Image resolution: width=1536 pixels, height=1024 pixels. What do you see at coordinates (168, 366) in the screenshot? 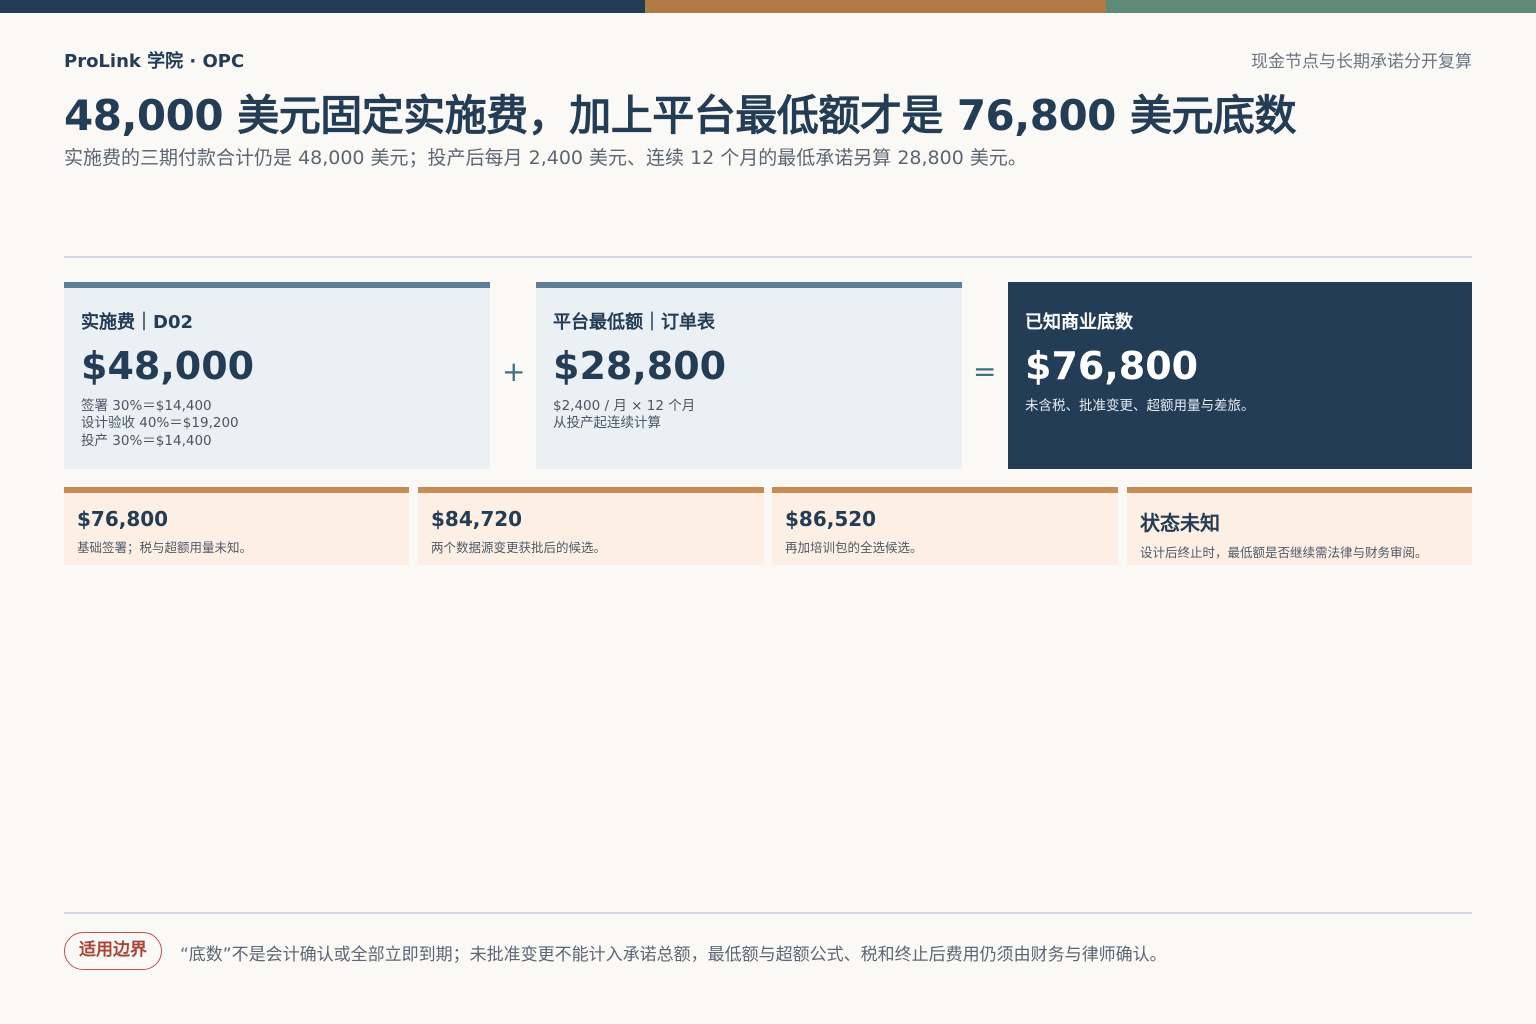
I see `card-amount: $48,000` at bounding box center [168, 366].